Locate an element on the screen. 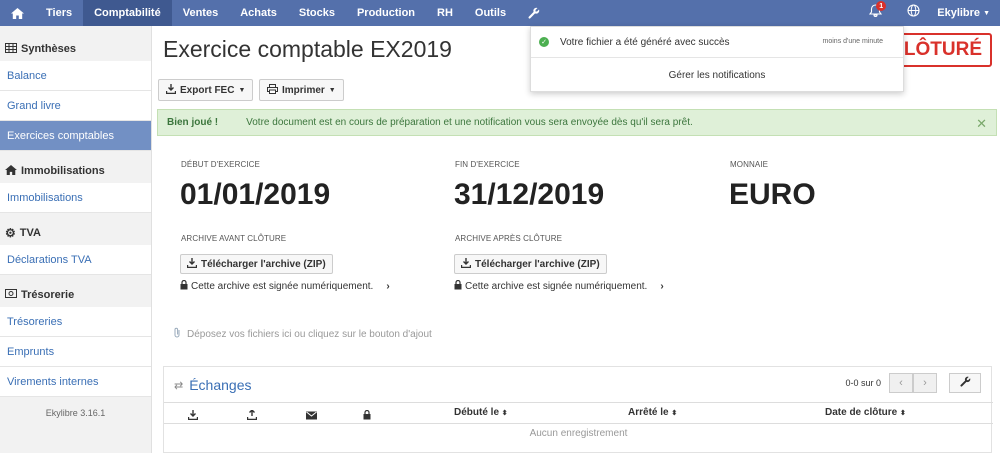  nav-comptabilite: Comptabilité is located at coordinates (127, 13).